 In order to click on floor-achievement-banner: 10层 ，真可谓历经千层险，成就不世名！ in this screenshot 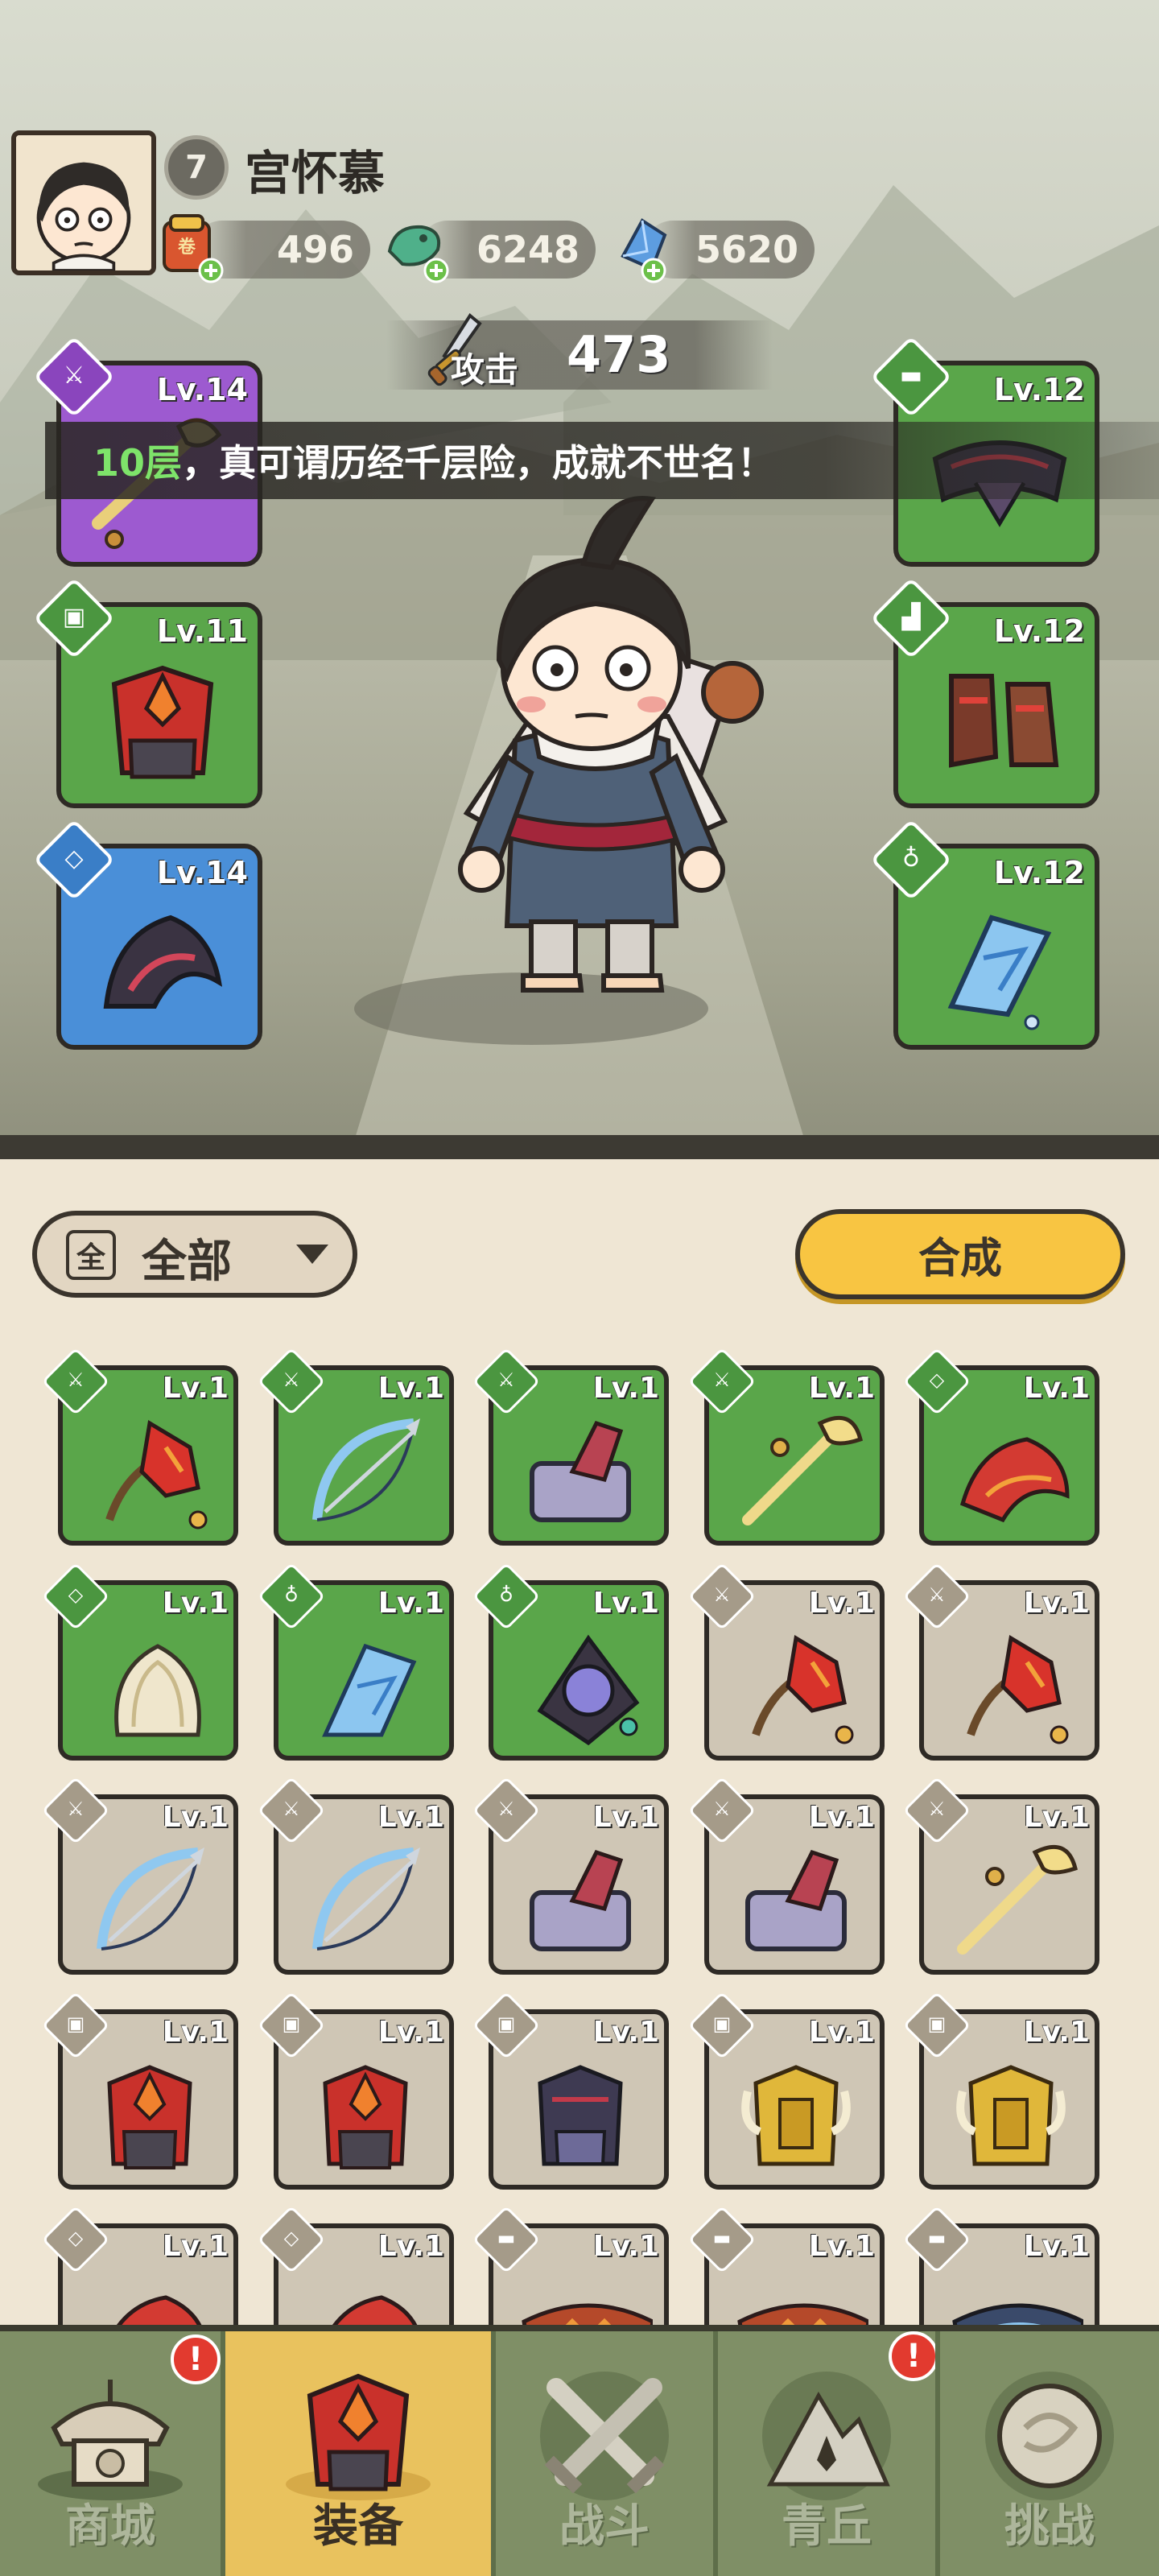, I will do `click(602, 460)`.